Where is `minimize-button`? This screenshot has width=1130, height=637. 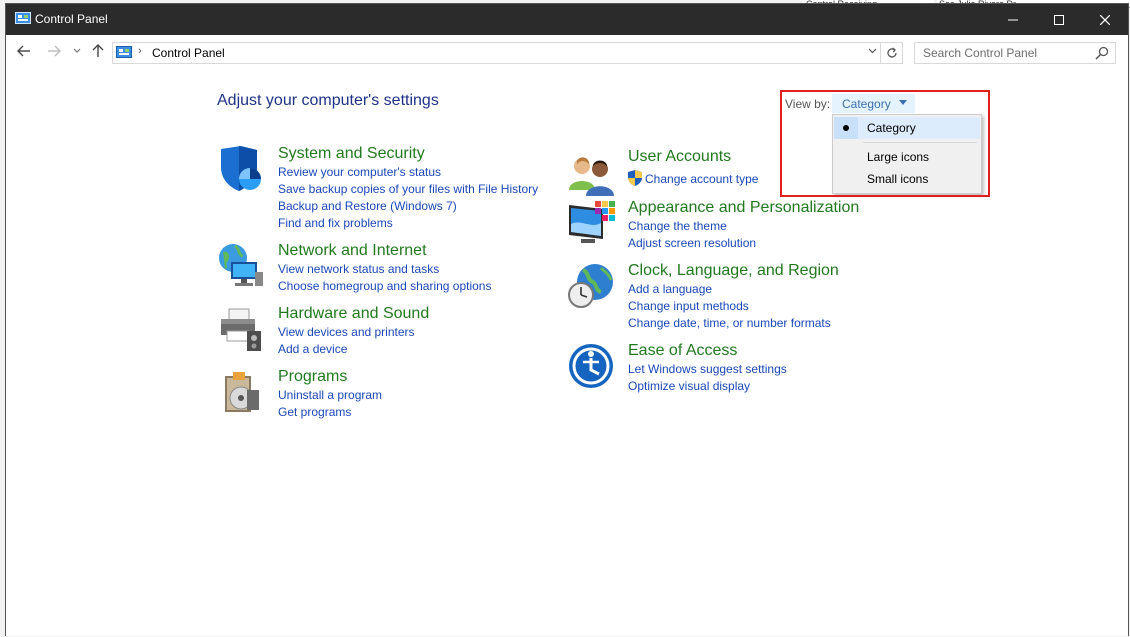 minimize-button is located at coordinates (1013, 19).